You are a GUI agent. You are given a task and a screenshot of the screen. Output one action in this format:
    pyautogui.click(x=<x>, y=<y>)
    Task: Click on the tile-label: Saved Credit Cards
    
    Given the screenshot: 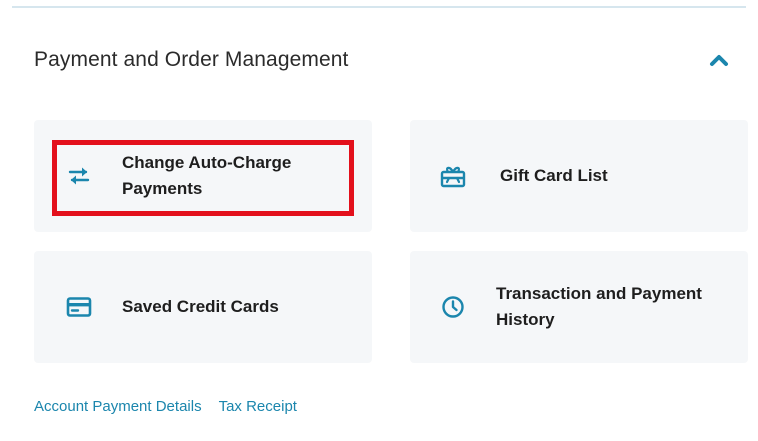 What is the action you would take?
    pyautogui.click(x=200, y=306)
    